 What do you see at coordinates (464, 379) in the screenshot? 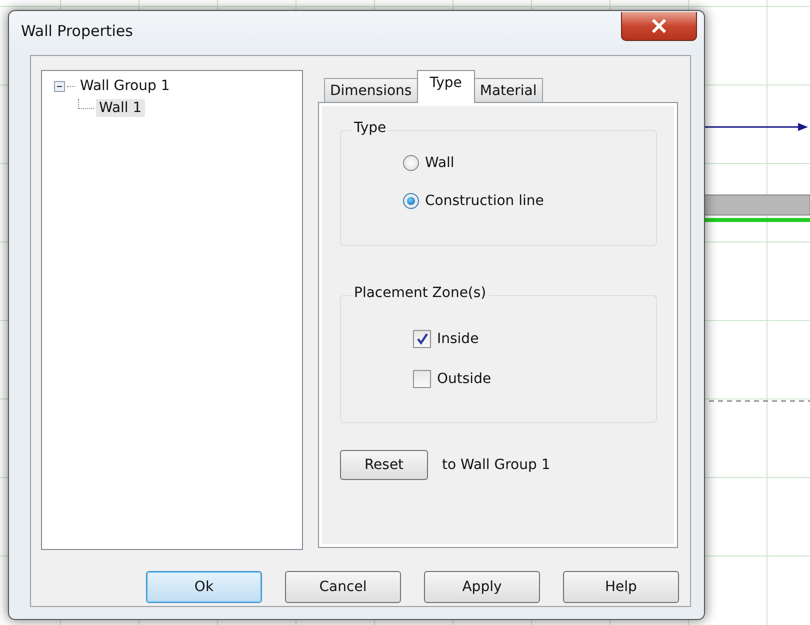
I see `option-label: Outside` at bounding box center [464, 379].